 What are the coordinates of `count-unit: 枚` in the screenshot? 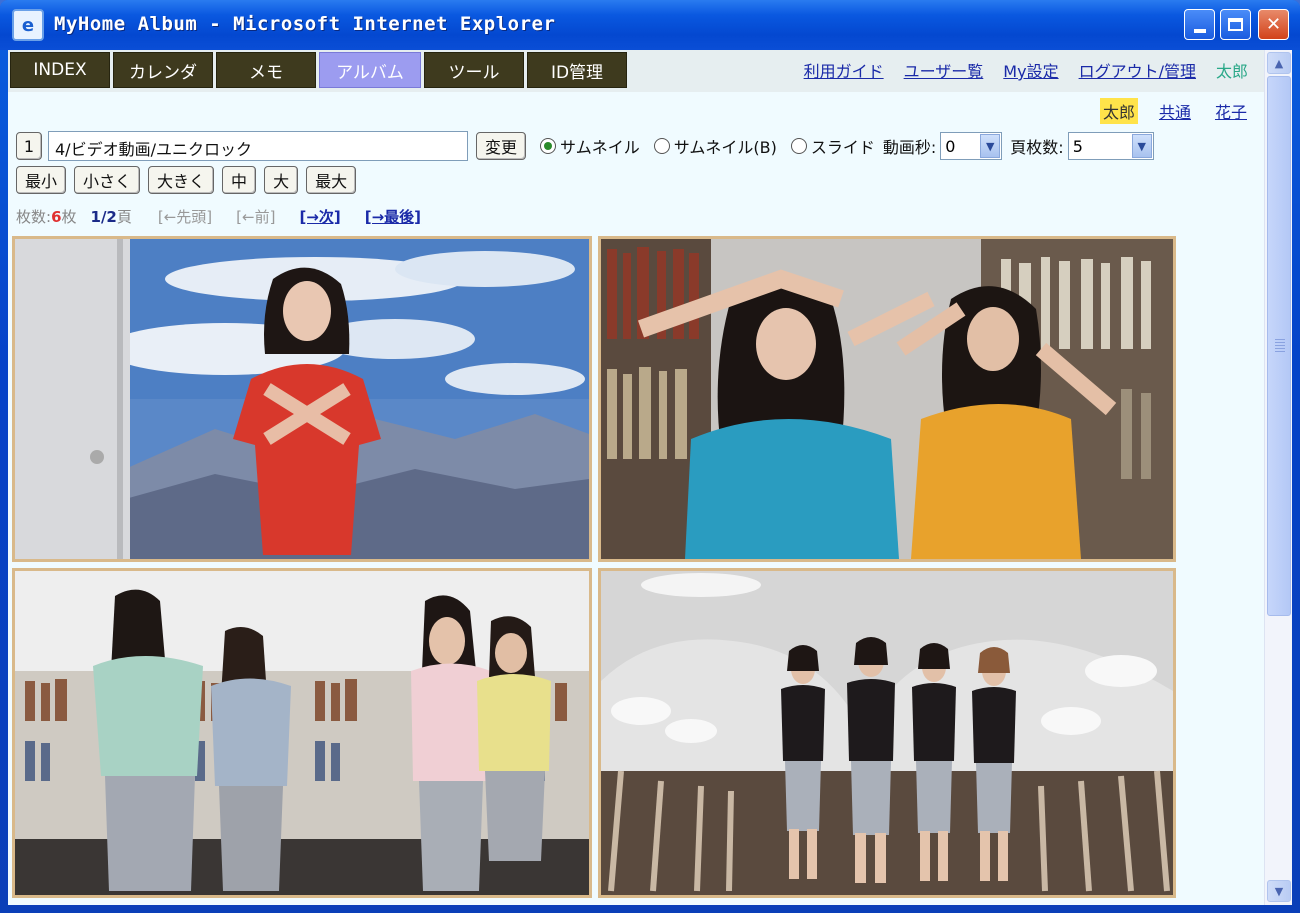 It's located at (69, 217).